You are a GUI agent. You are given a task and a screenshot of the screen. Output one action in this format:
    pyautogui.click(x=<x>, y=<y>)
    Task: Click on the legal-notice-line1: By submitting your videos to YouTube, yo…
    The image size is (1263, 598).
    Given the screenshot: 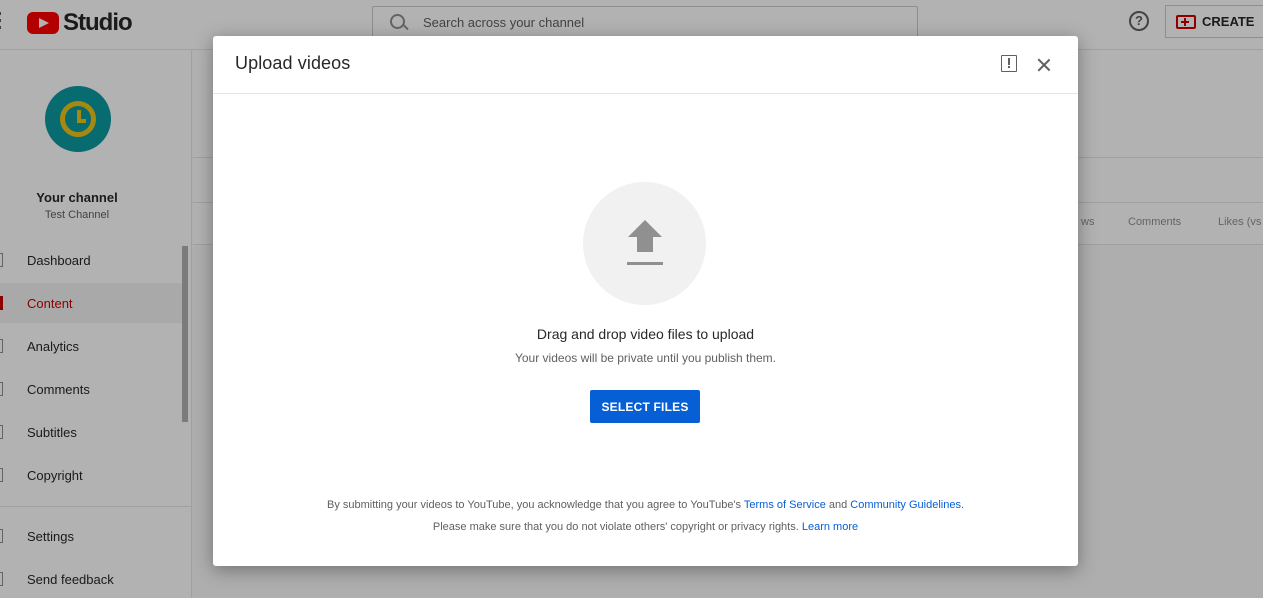 What is the action you would take?
    pyautogui.click(x=645, y=505)
    